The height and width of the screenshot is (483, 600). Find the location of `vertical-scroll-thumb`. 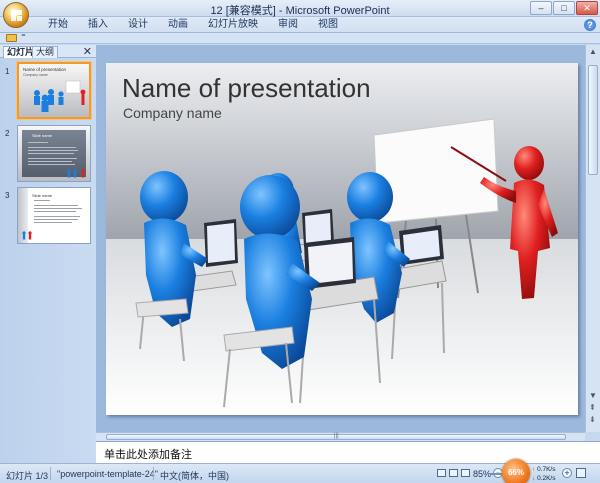

vertical-scroll-thumb is located at coordinates (593, 120).